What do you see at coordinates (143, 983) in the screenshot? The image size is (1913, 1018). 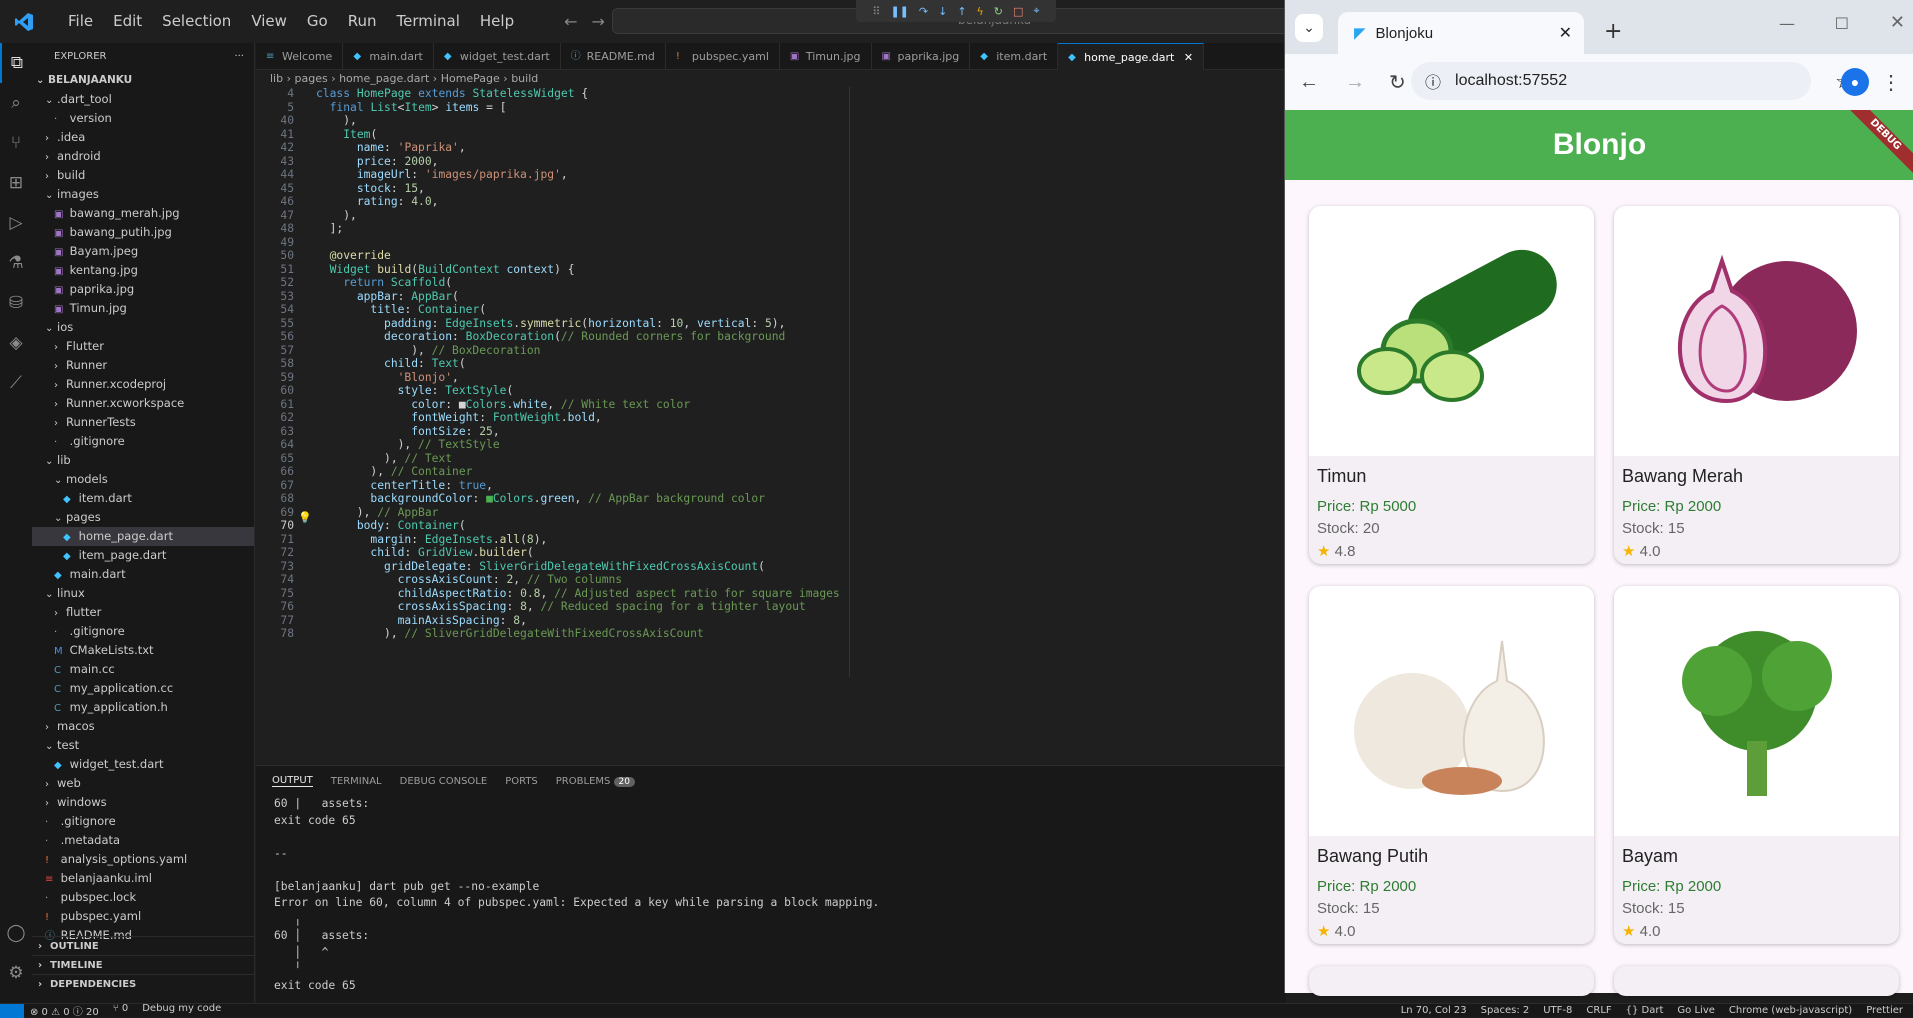 I see `sidebar-section-dependencies: › DEPENDENCIES` at bounding box center [143, 983].